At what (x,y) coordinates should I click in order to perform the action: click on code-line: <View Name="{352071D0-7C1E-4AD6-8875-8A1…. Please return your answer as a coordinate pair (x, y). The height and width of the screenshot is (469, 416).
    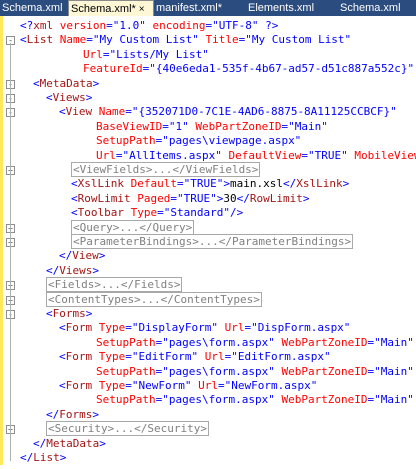
    Looking at the image, I should click on (208, 112).